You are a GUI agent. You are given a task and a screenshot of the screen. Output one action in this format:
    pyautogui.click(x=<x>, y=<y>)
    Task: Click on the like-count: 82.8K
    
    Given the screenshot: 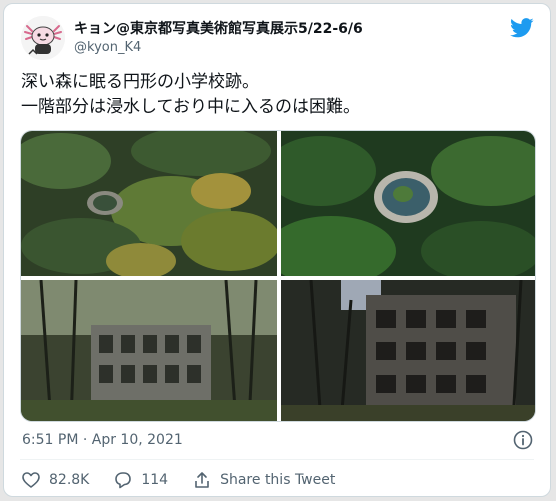 What is the action you would take?
    pyautogui.click(x=69, y=480)
    